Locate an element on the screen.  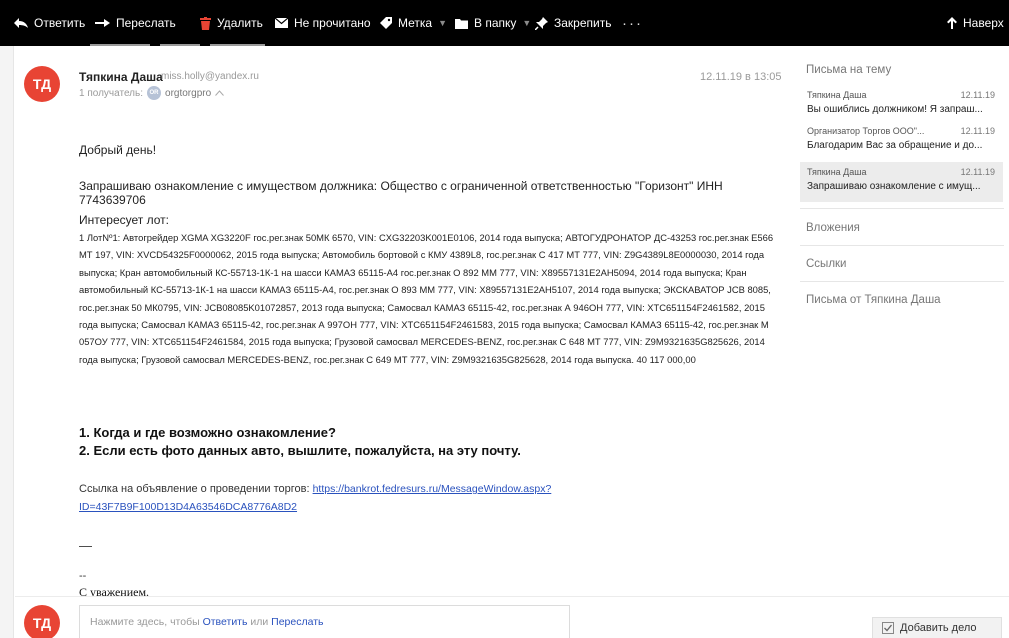
pin-icon is located at coordinates (541, 23).